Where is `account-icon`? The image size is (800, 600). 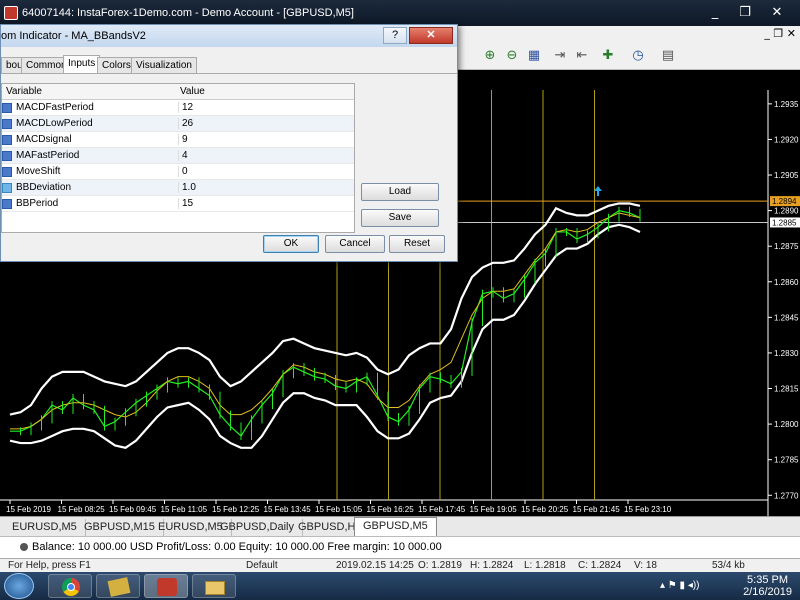
account-icon is located at coordinates (24, 547).